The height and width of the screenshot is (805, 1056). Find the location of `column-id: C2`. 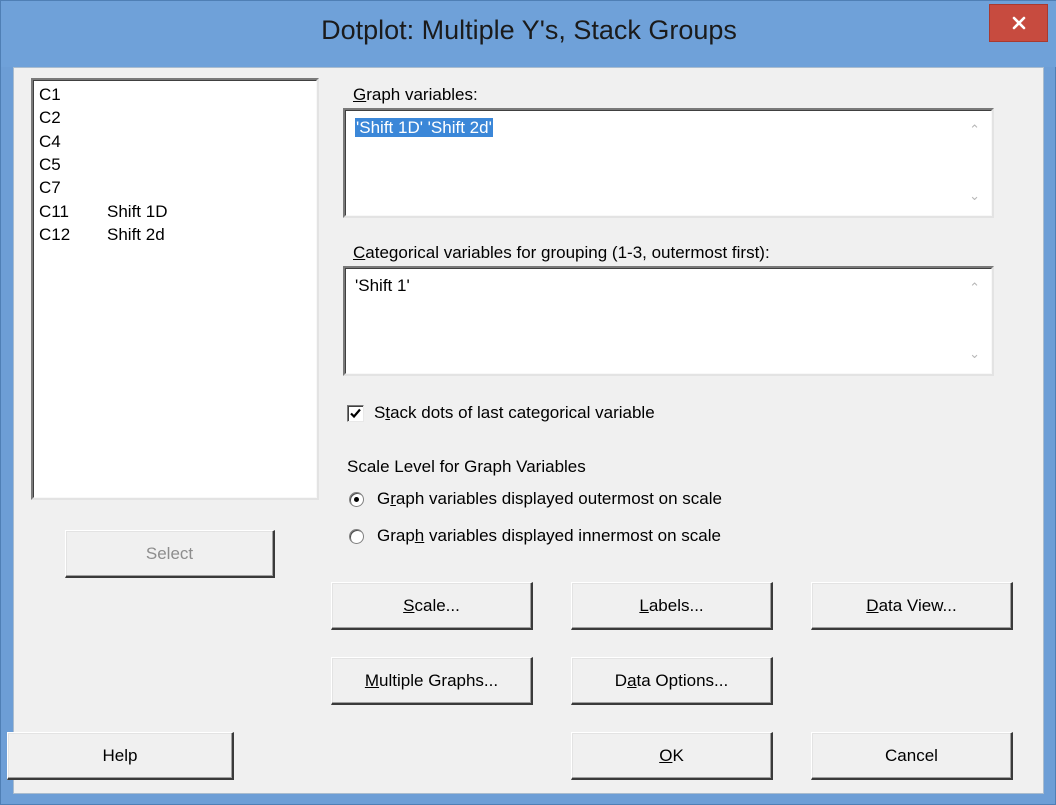

column-id: C2 is located at coordinates (50, 118).